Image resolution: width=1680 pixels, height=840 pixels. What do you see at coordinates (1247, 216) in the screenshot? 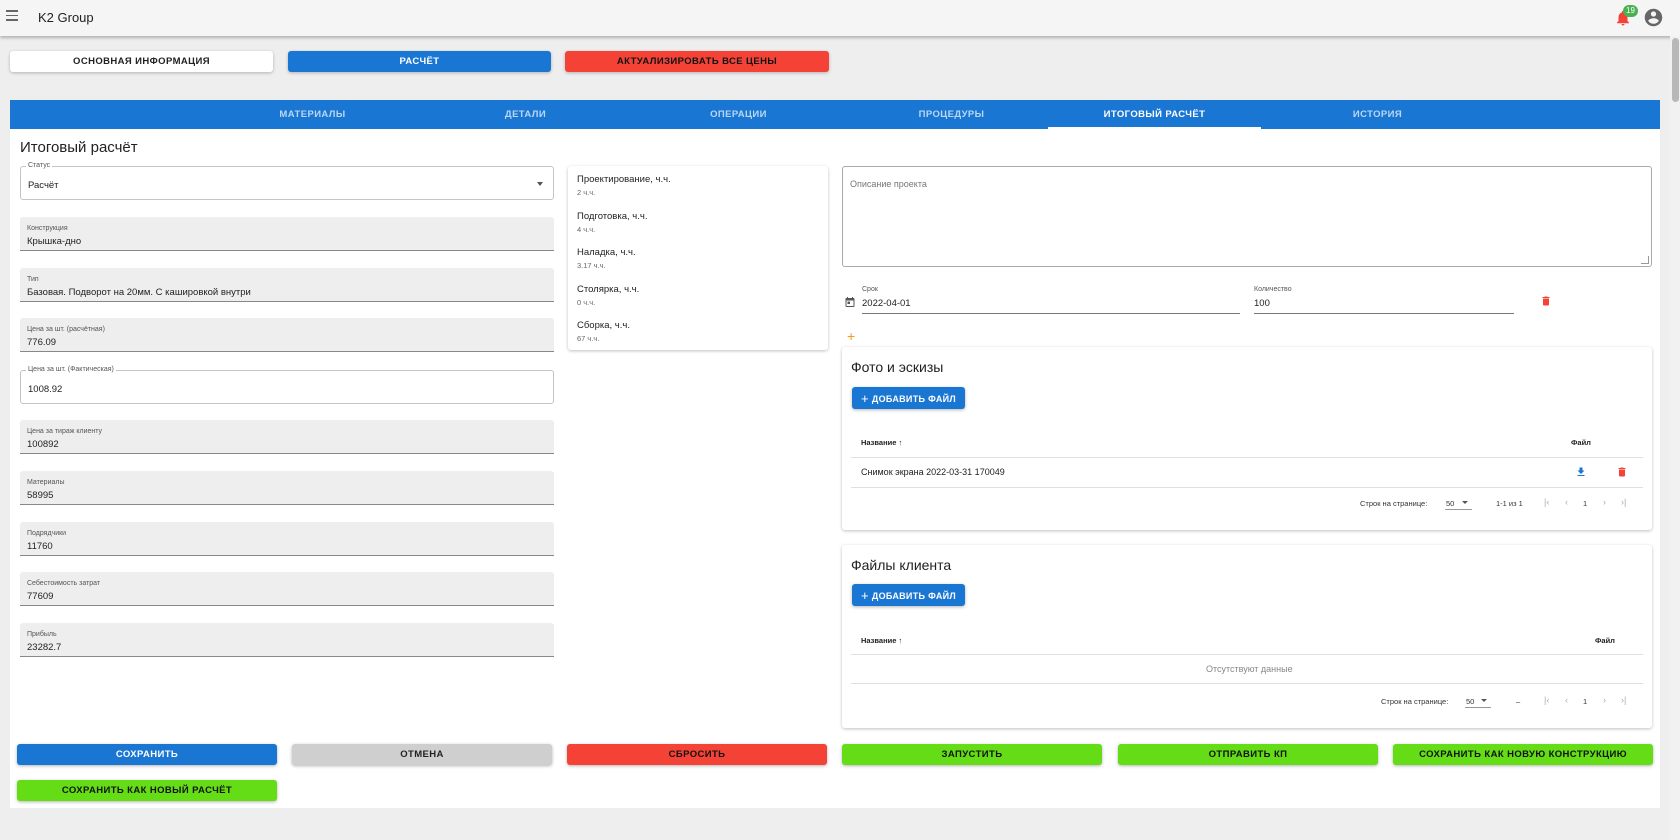
I see `project-description-textarea: Описание проекта` at bounding box center [1247, 216].